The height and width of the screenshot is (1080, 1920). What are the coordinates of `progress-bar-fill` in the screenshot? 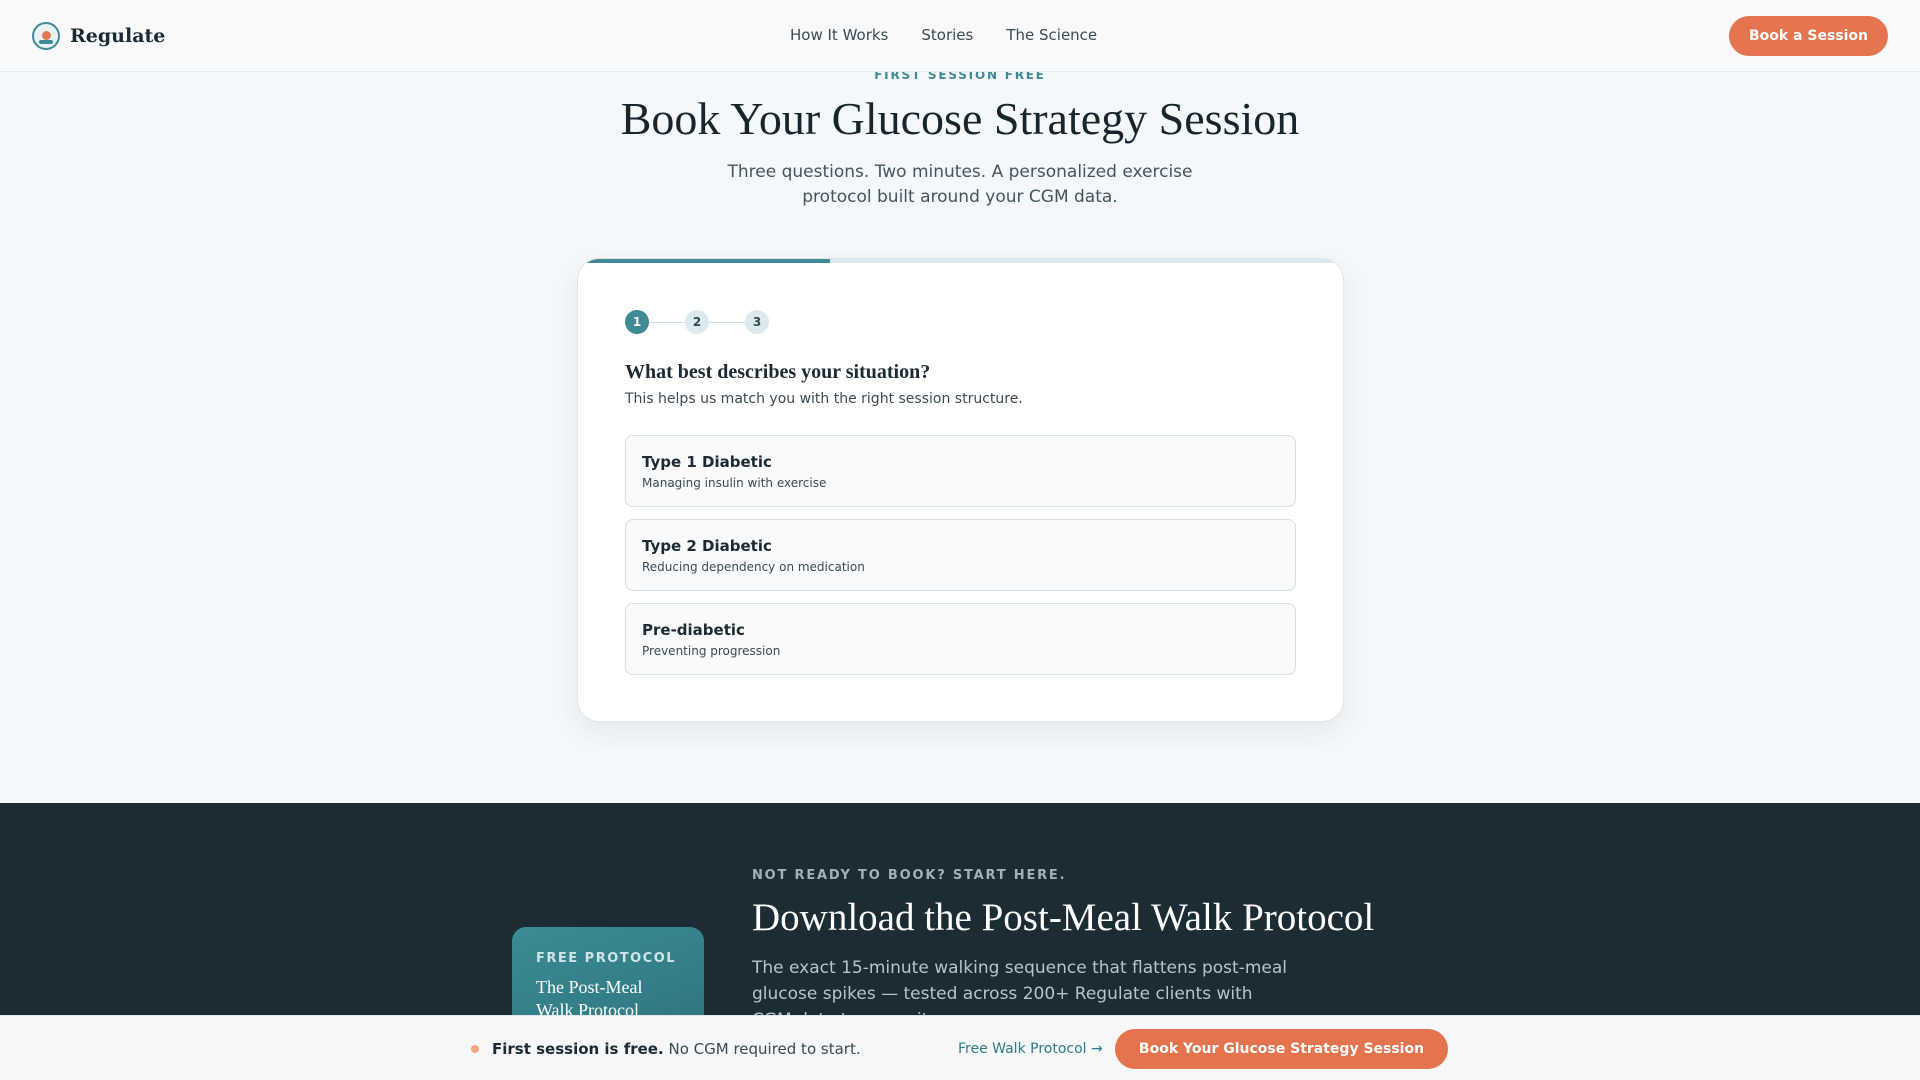 It's located at (704, 261).